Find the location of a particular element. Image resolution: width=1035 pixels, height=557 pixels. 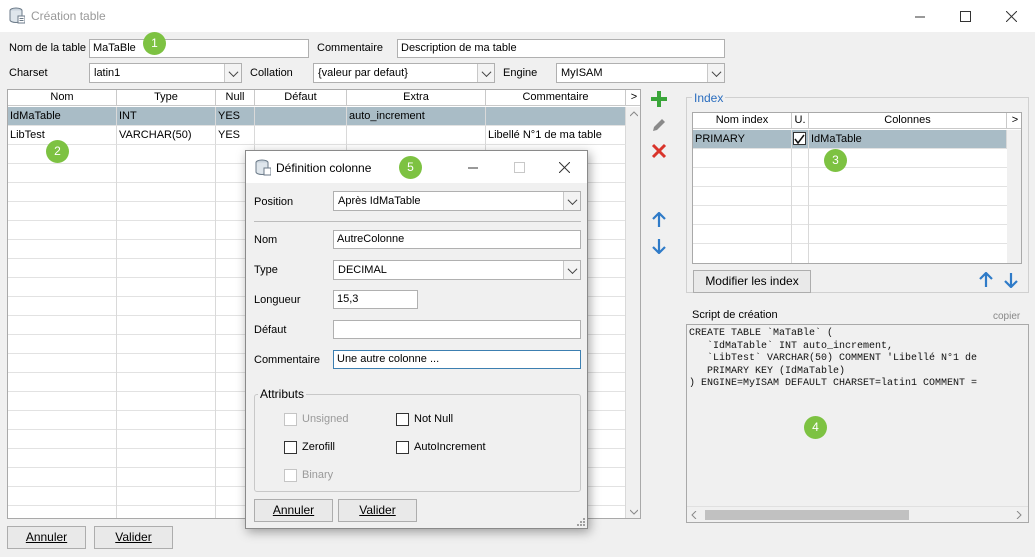

column-header-defaut: Défaut is located at coordinates (301, 98).